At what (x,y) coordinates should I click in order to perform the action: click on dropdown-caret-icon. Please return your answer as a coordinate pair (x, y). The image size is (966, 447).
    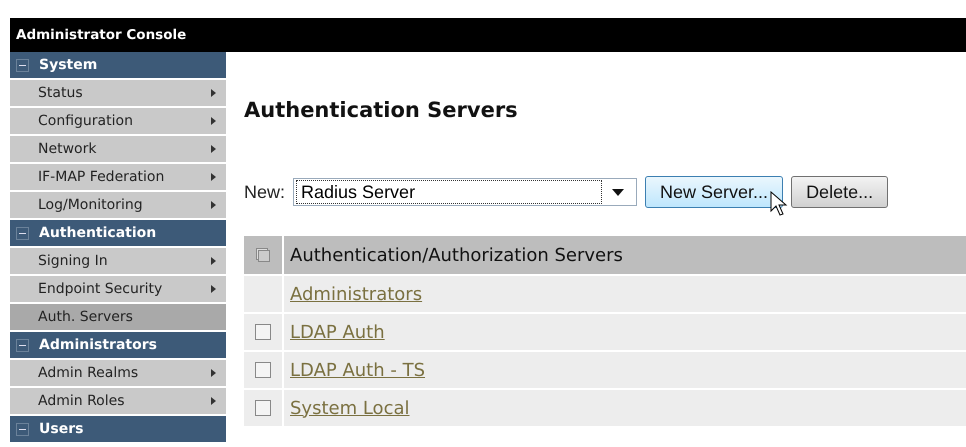
    Looking at the image, I should click on (618, 192).